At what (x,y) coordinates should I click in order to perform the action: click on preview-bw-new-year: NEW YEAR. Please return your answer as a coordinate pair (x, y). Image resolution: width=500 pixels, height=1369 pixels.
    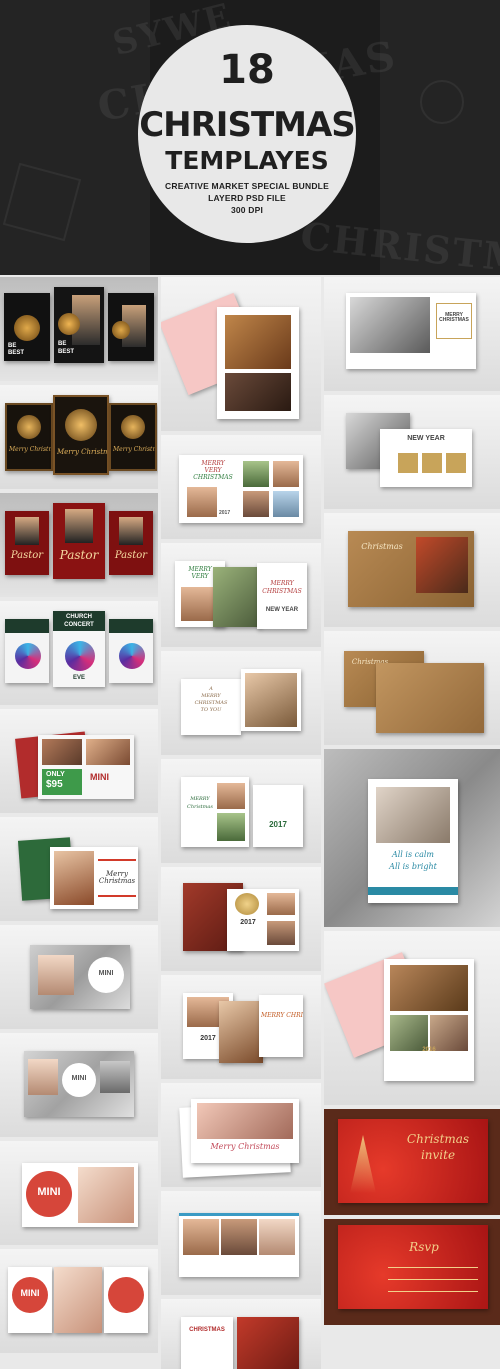
    Looking at the image, I should click on (412, 452).